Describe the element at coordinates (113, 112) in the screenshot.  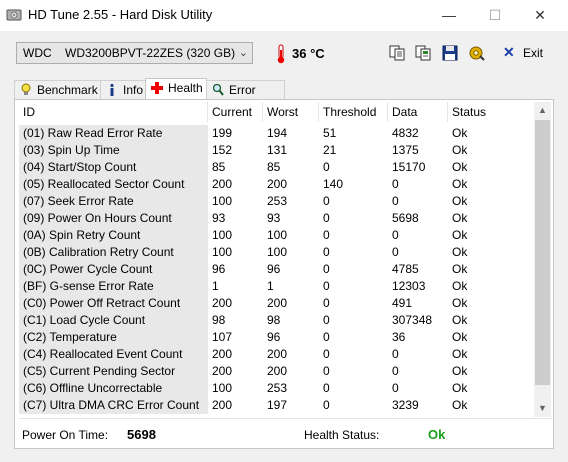
I see `column-header-id: ID` at that location.